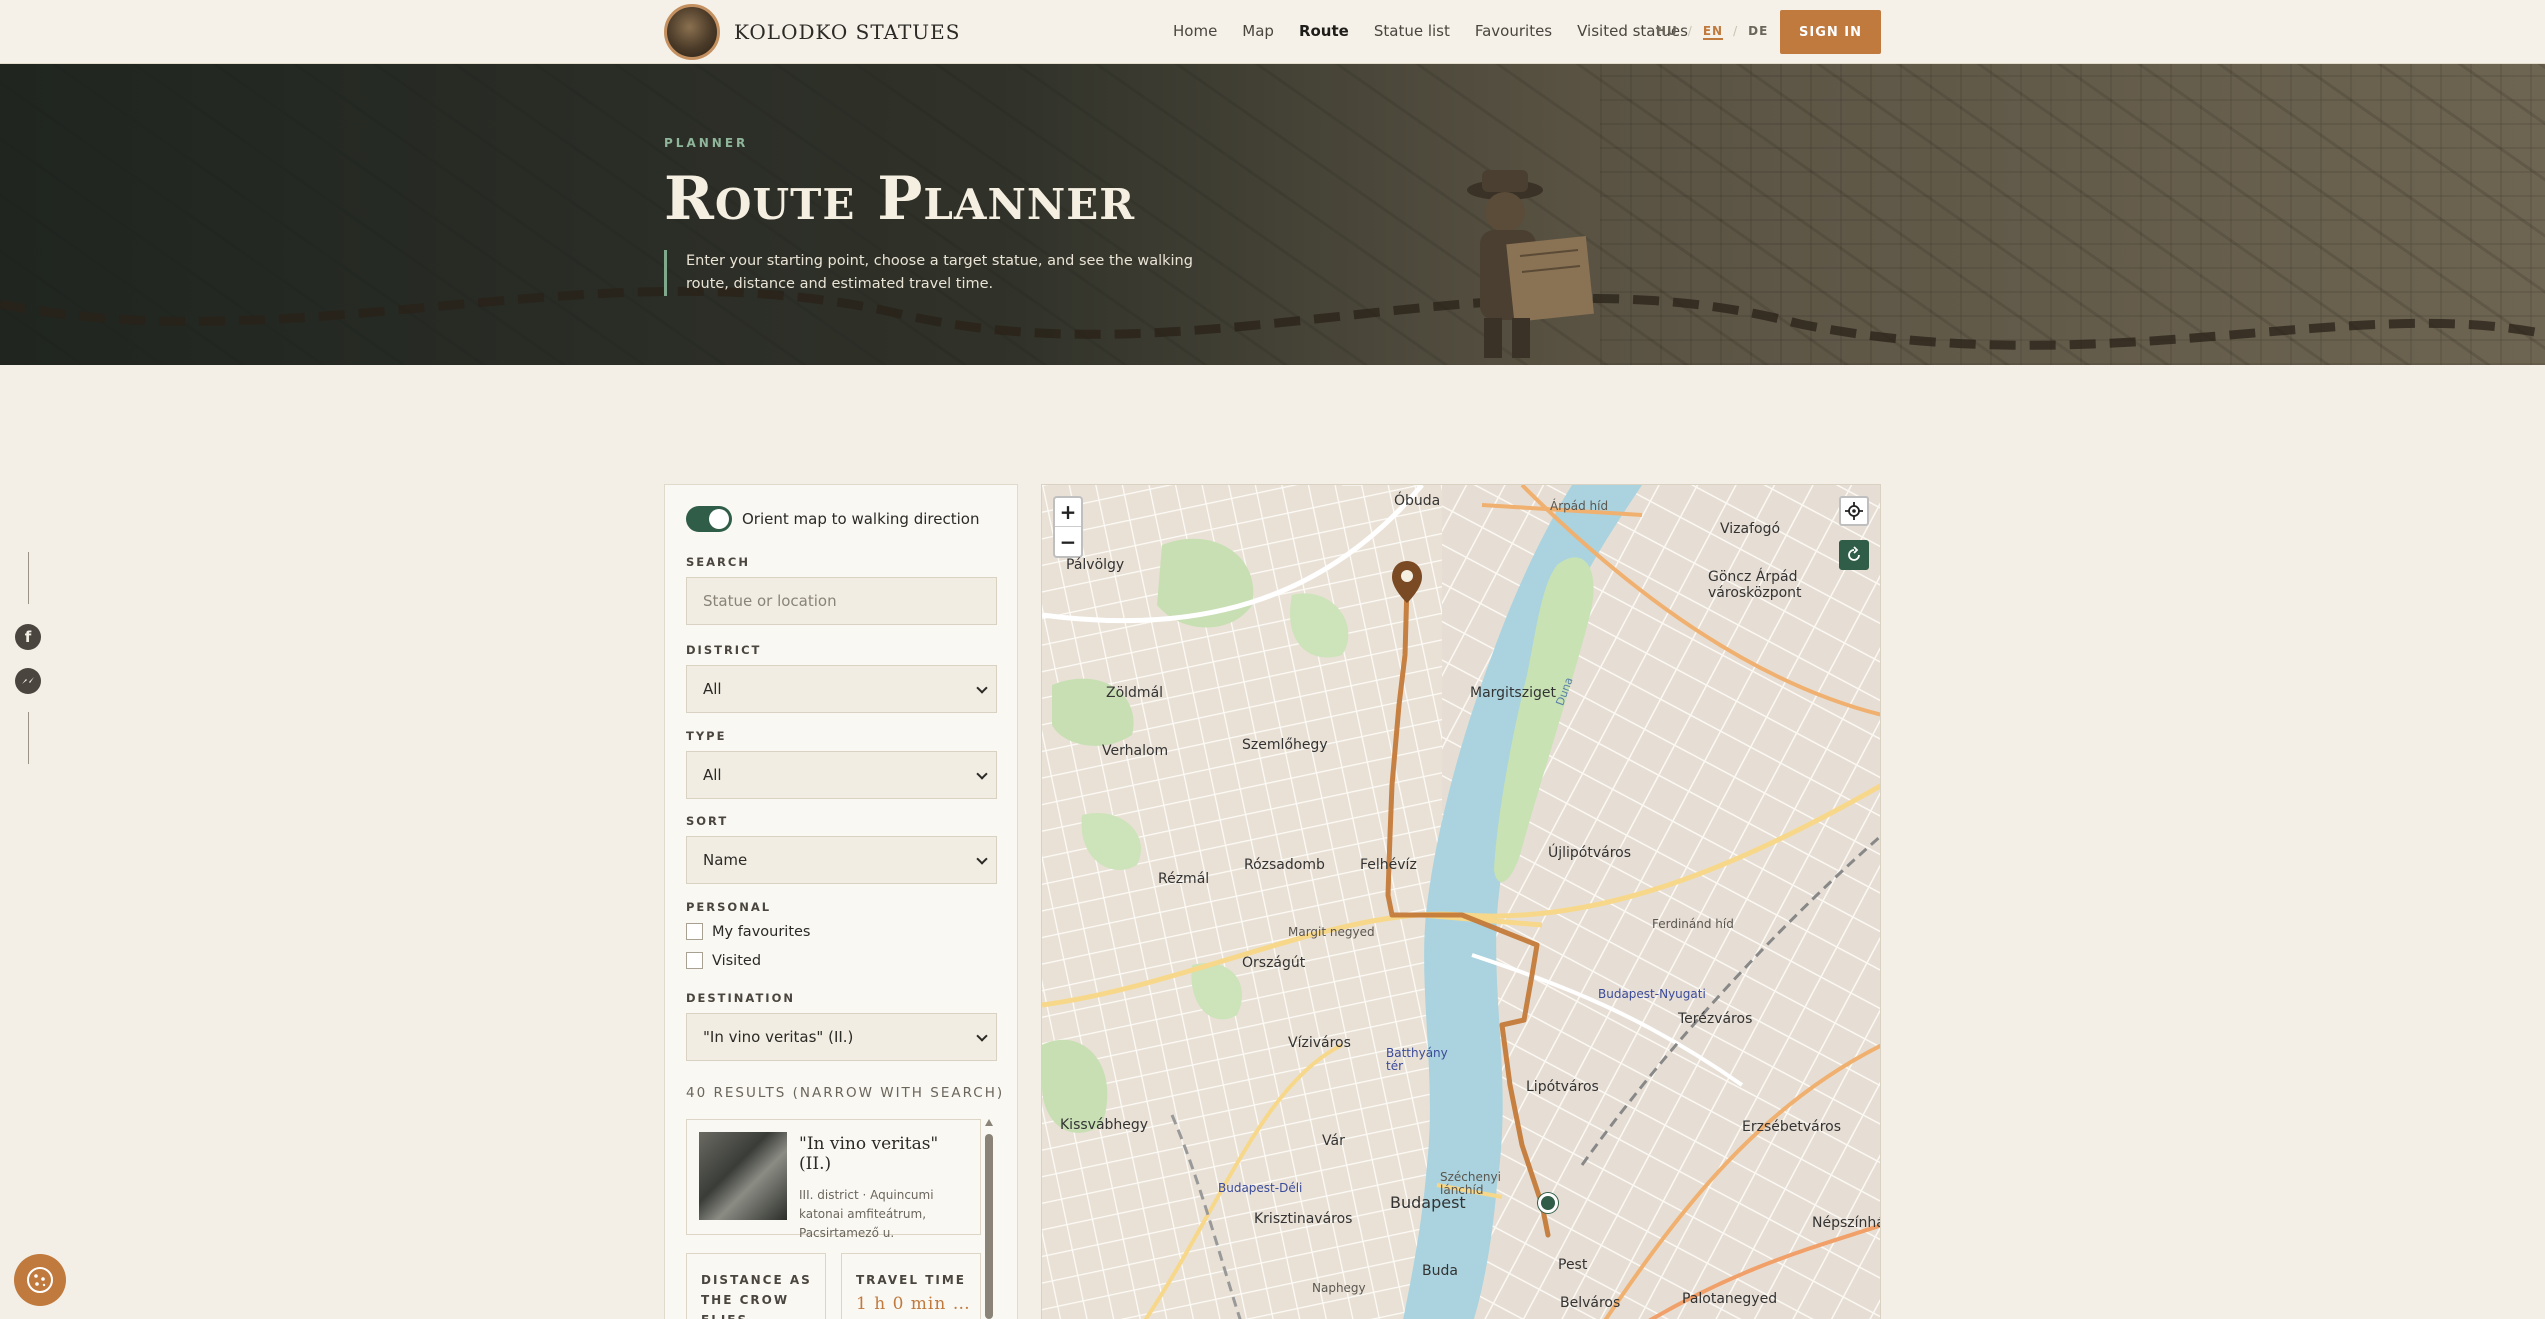 This screenshot has width=2545, height=1319. Describe the element at coordinates (1417, 1059) in the screenshot. I see `map-label-batthyany: Batthyány tér` at that location.